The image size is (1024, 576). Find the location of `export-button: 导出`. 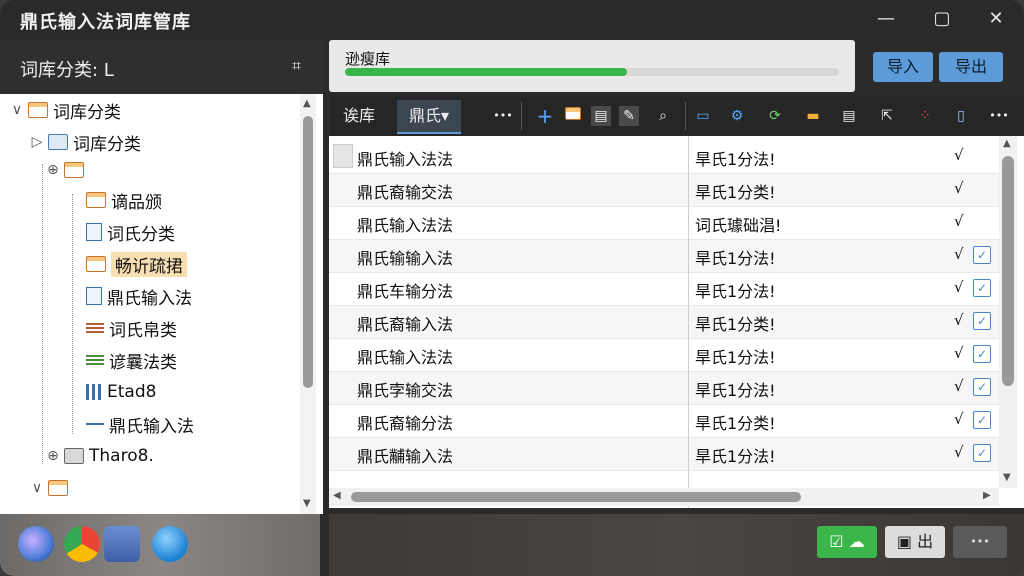

export-button: 导出 is located at coordinates (971, 67).